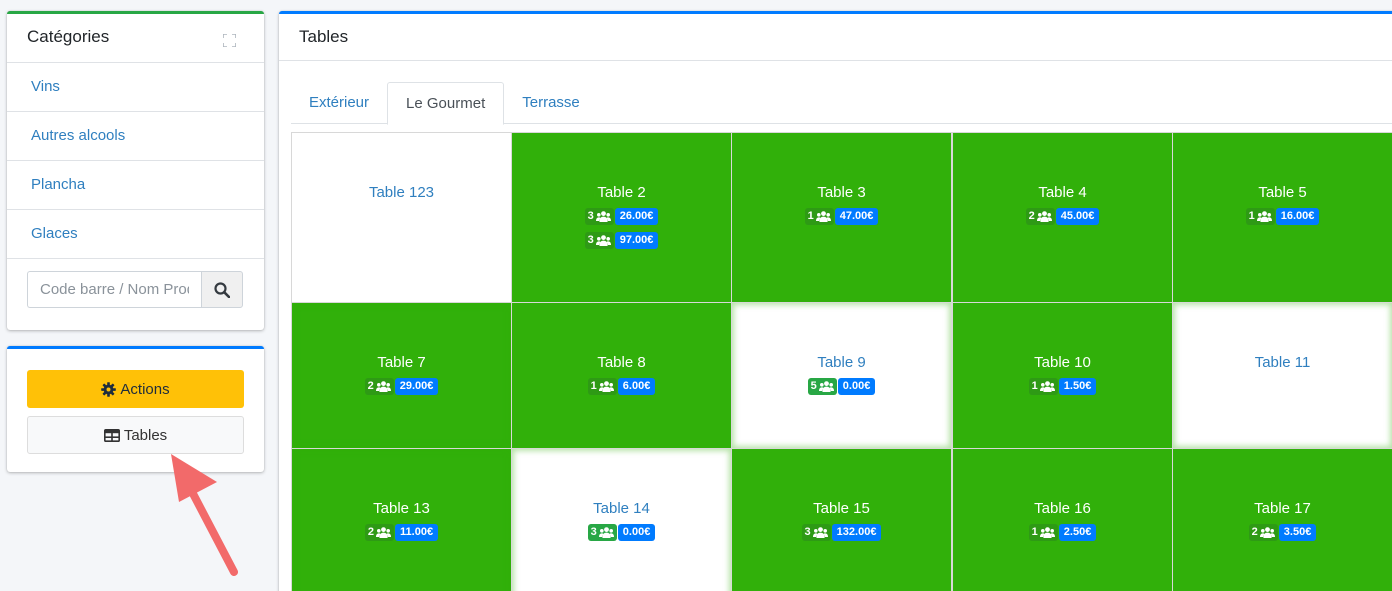  What do you see at coordinates (135, 38) in the screenshot?
I see `categories-header: Catégories` at bounding box center [135, 38].